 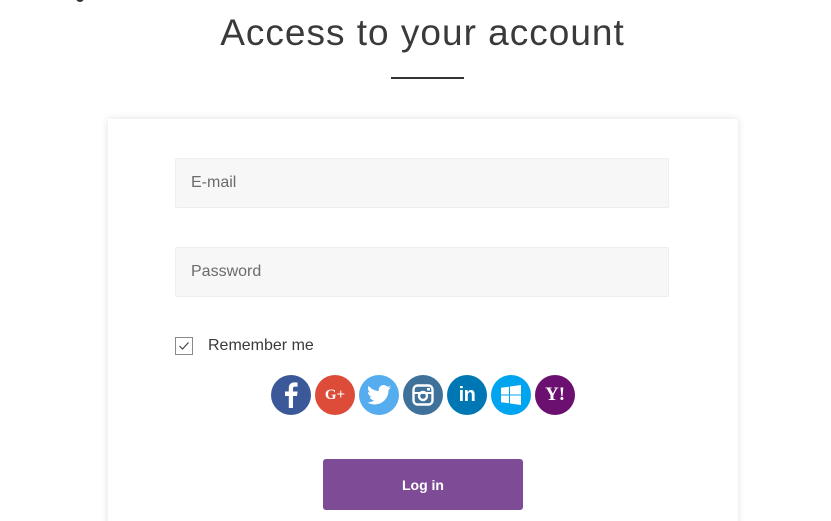 I want to click on linkedin-icon: in, so click(x=467, y=394).